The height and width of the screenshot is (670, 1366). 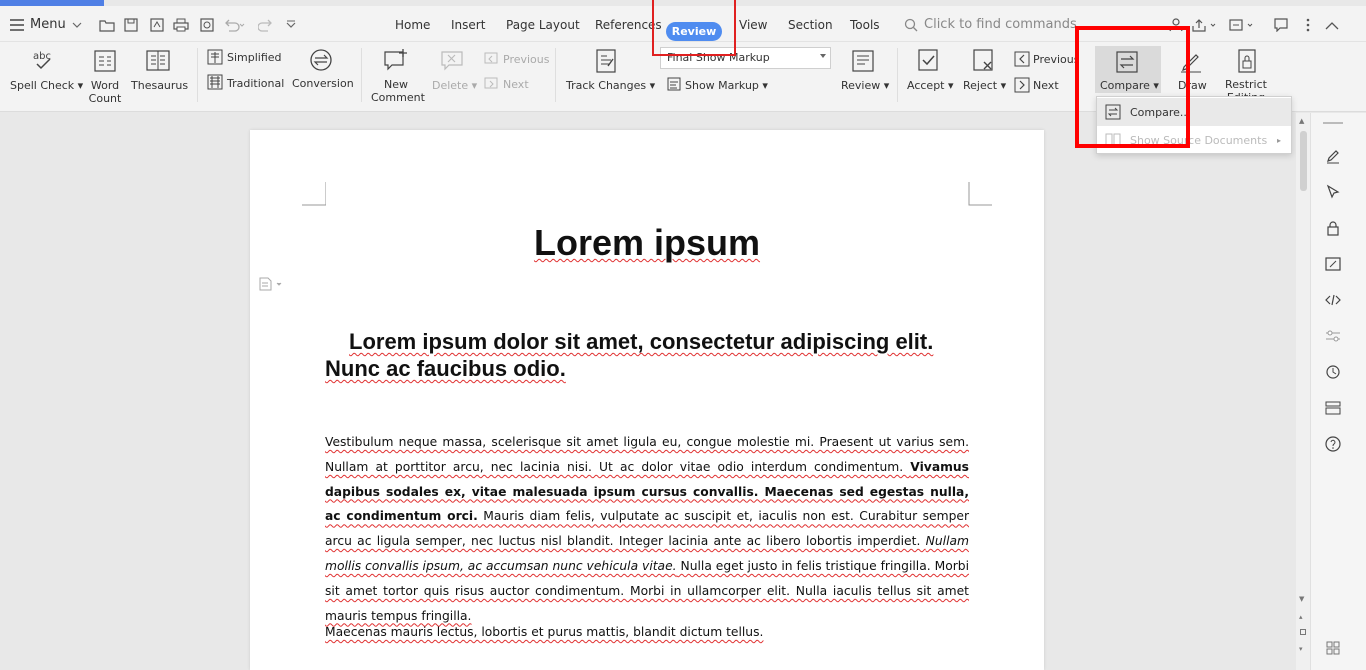 What do you see at coordinates (694, 28) in the screenshot?
I see `review-tab-annotation` at bounding box center [694, 28].